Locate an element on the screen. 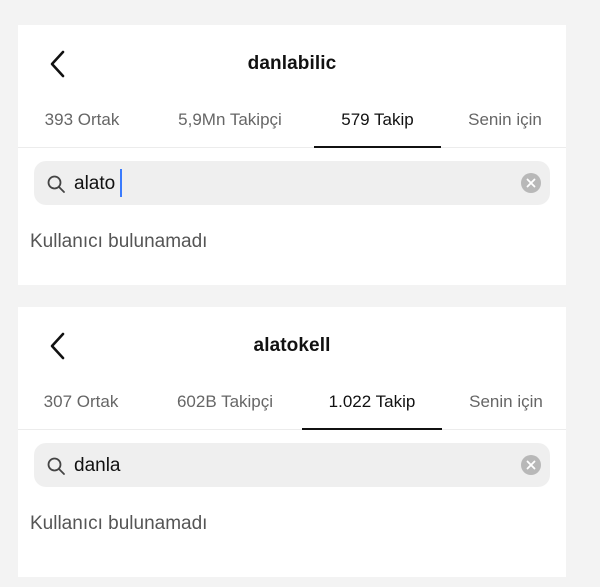 The image size is (600, 587). header: danlabilic is located at coordinates (292, 64).